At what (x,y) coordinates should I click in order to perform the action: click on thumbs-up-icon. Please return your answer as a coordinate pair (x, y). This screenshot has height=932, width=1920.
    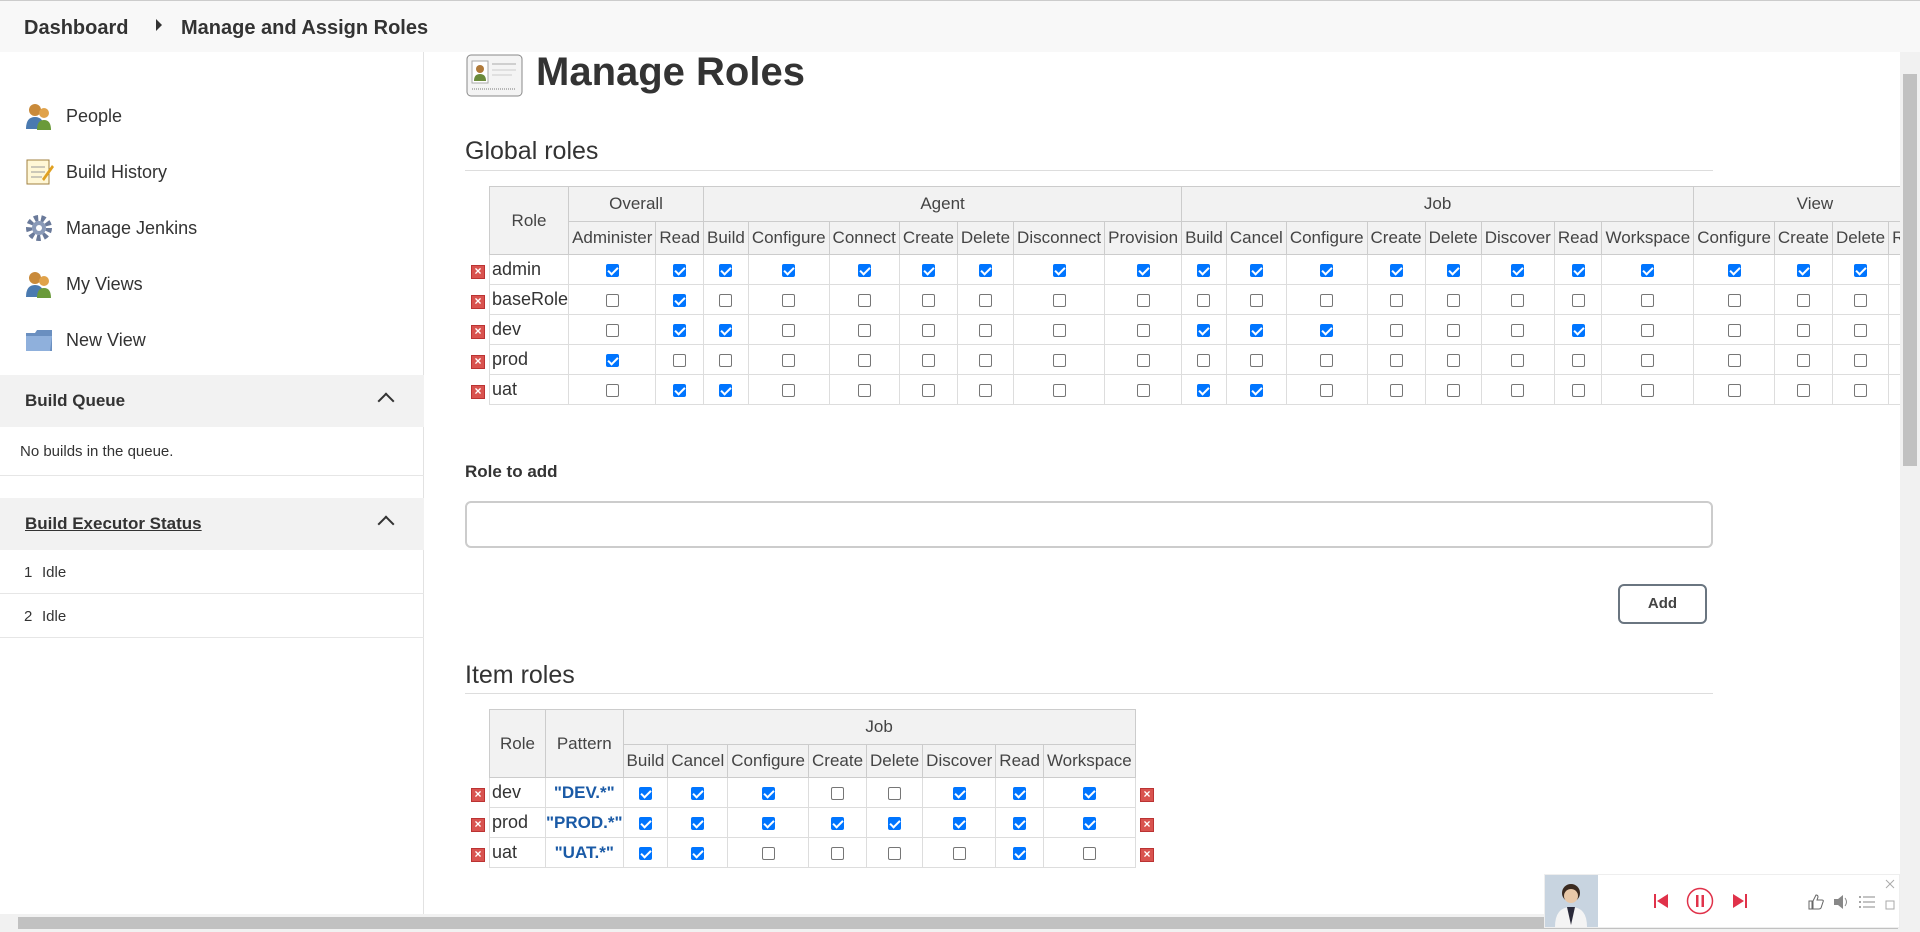
    Looking at the image, I should click on (1816, 904).